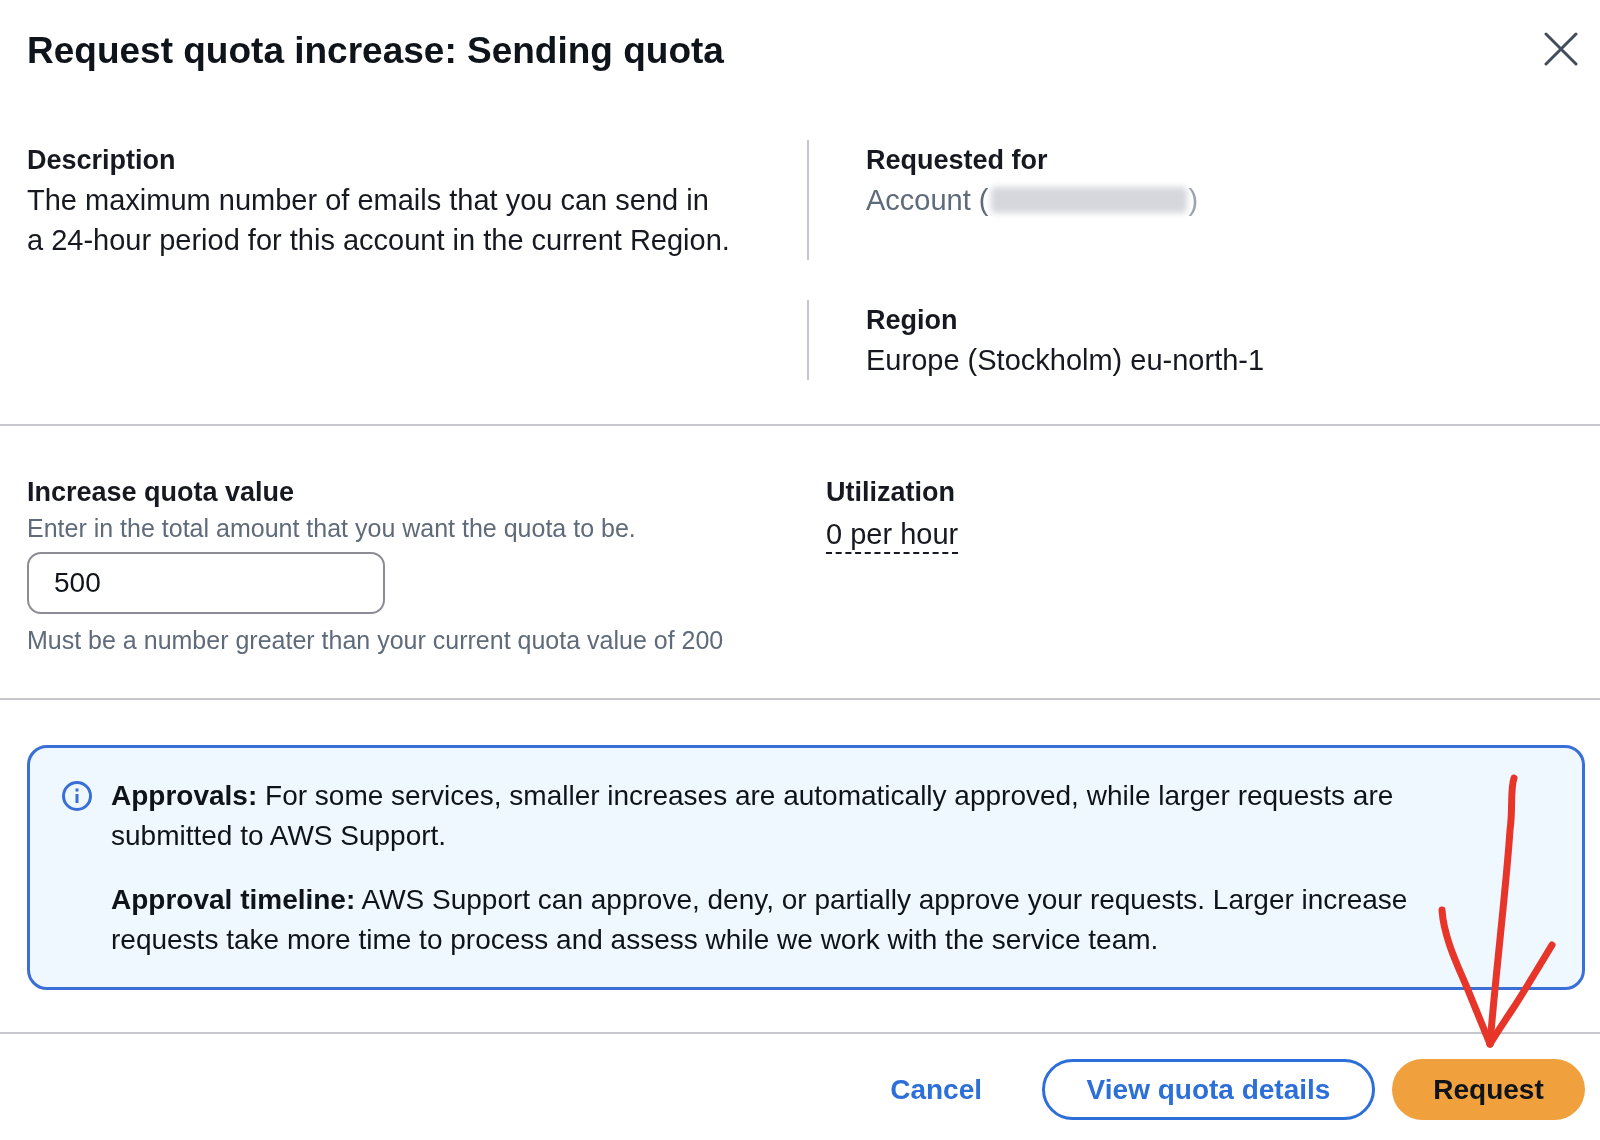  I want to click on field-value: Account (, so click(927, 200).